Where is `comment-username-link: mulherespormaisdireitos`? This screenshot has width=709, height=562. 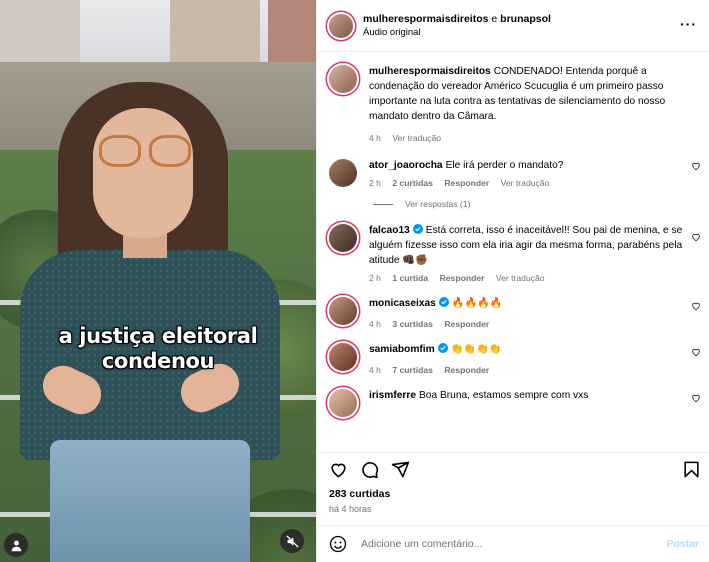 comment-username-link: mulherespormaisdireitos is located at coordinates (430, 71).